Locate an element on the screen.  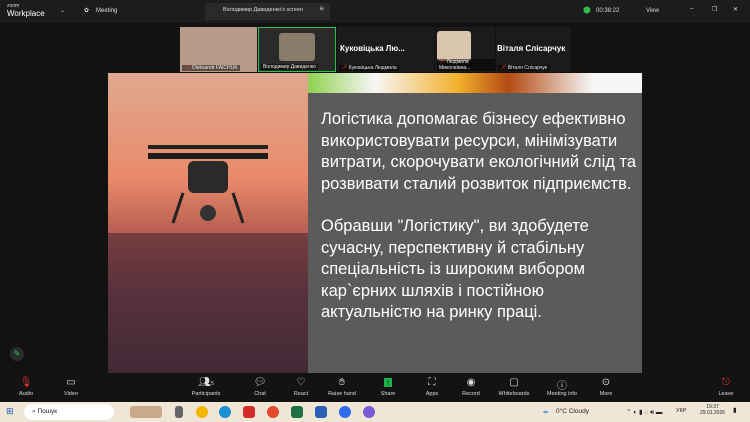
participant-name: Володимир Давиденко is located at coordinates (289, 67).